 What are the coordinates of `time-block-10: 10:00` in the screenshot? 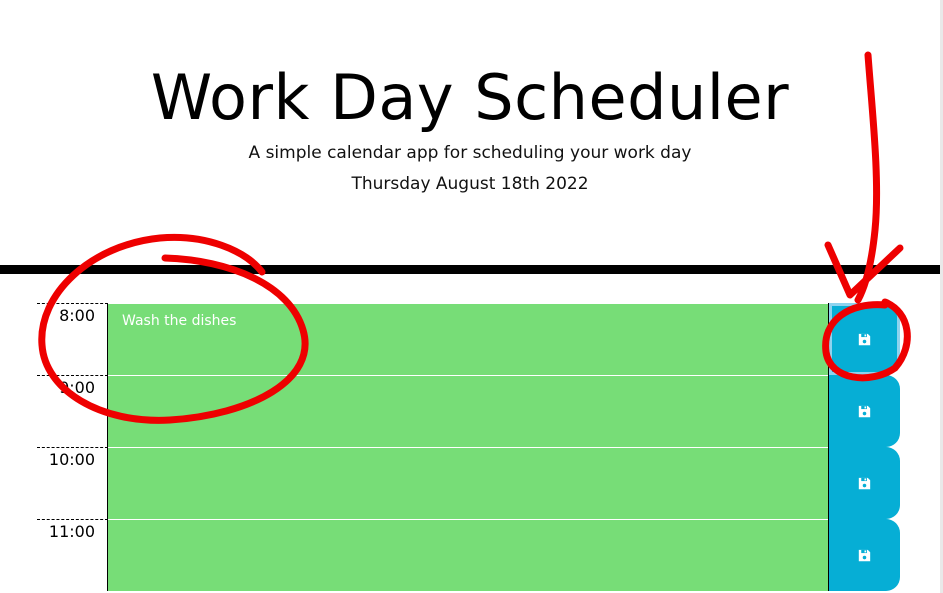 It's located at (470, 483).